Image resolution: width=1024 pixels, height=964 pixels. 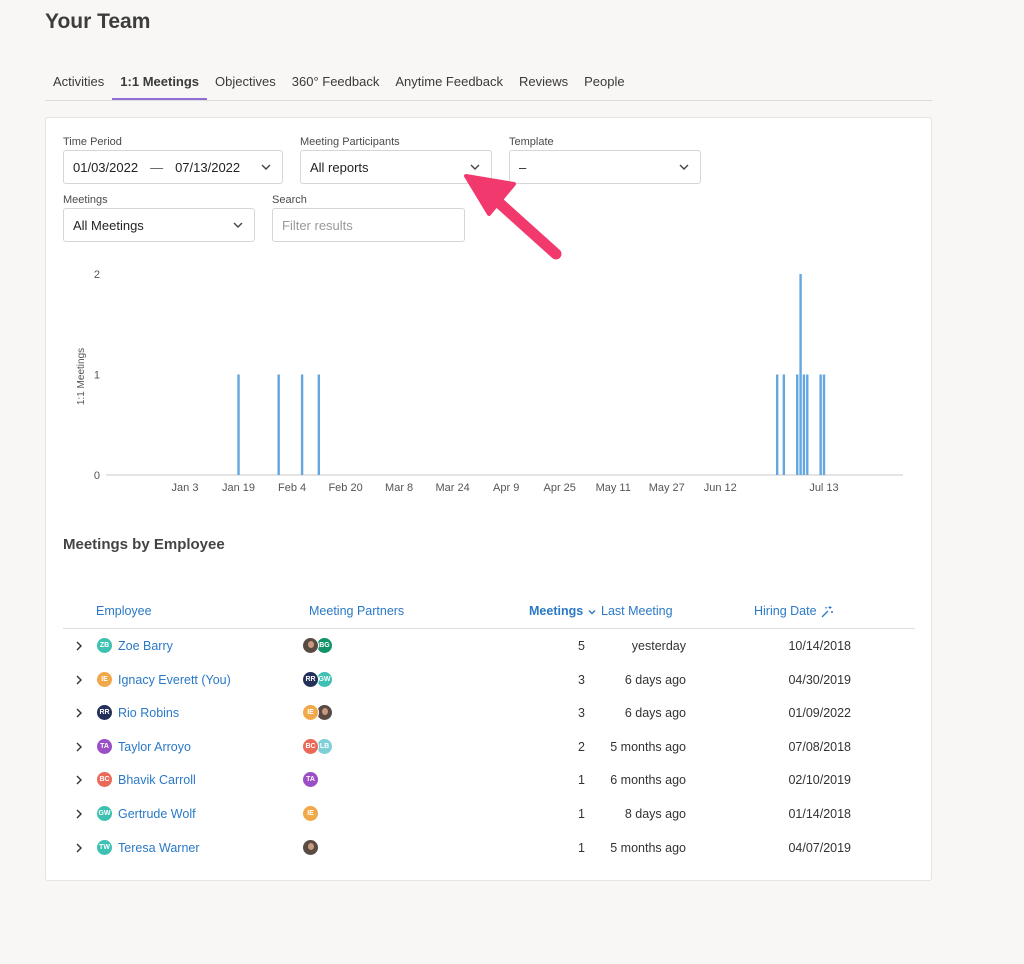 What do you see at coordinates (637, 611) in the screenshot?
I see `last-meeting-column-header: Last Meeting` at bounding box center [637, 611].